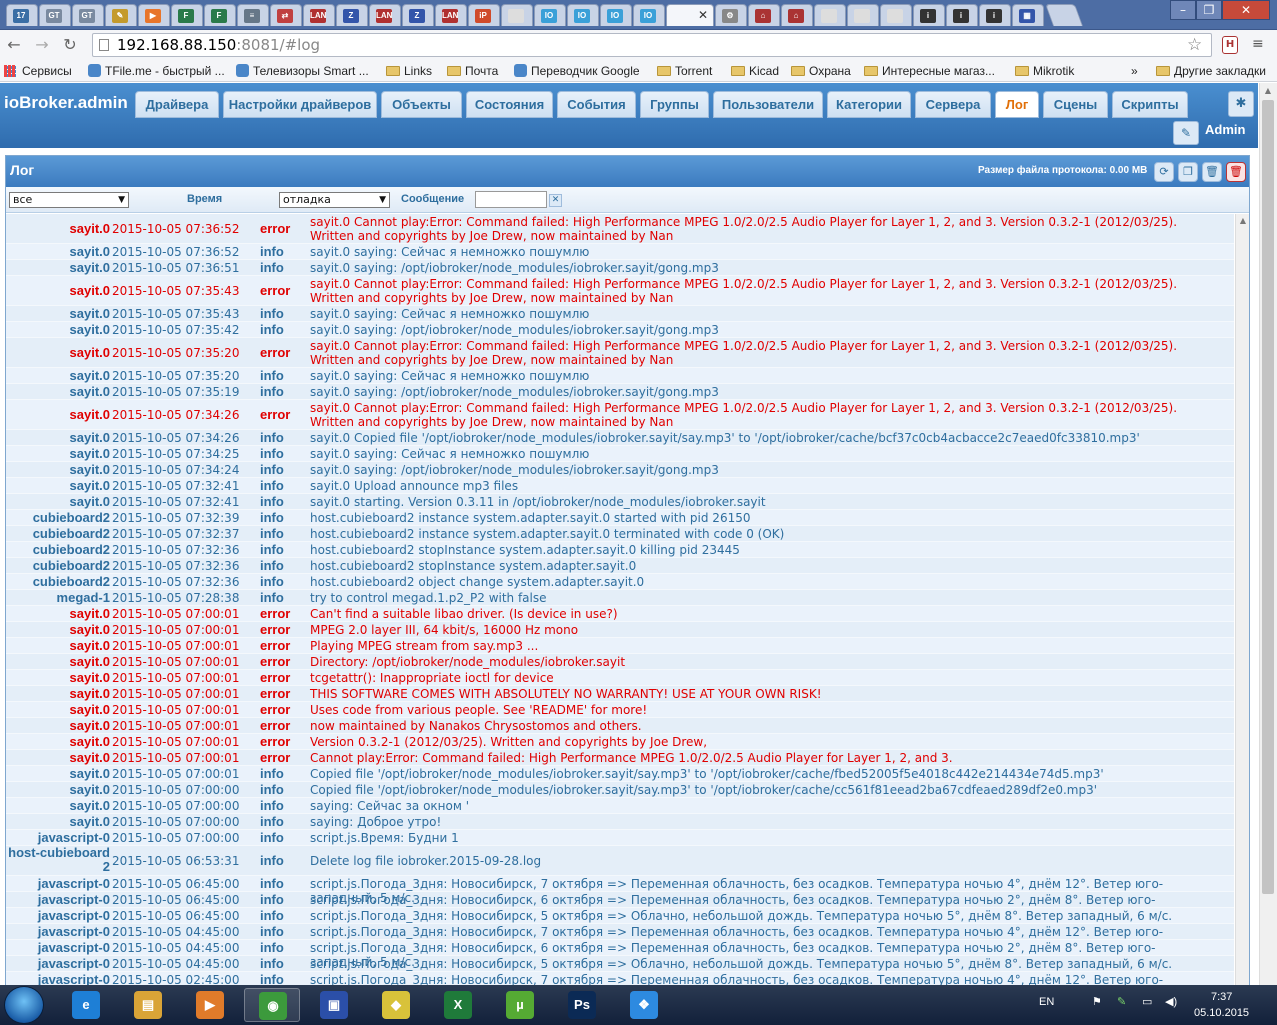  Describe the element at coordinates (520, 1005) in the screenshot. I see `taskbar-app: µ` at that location.